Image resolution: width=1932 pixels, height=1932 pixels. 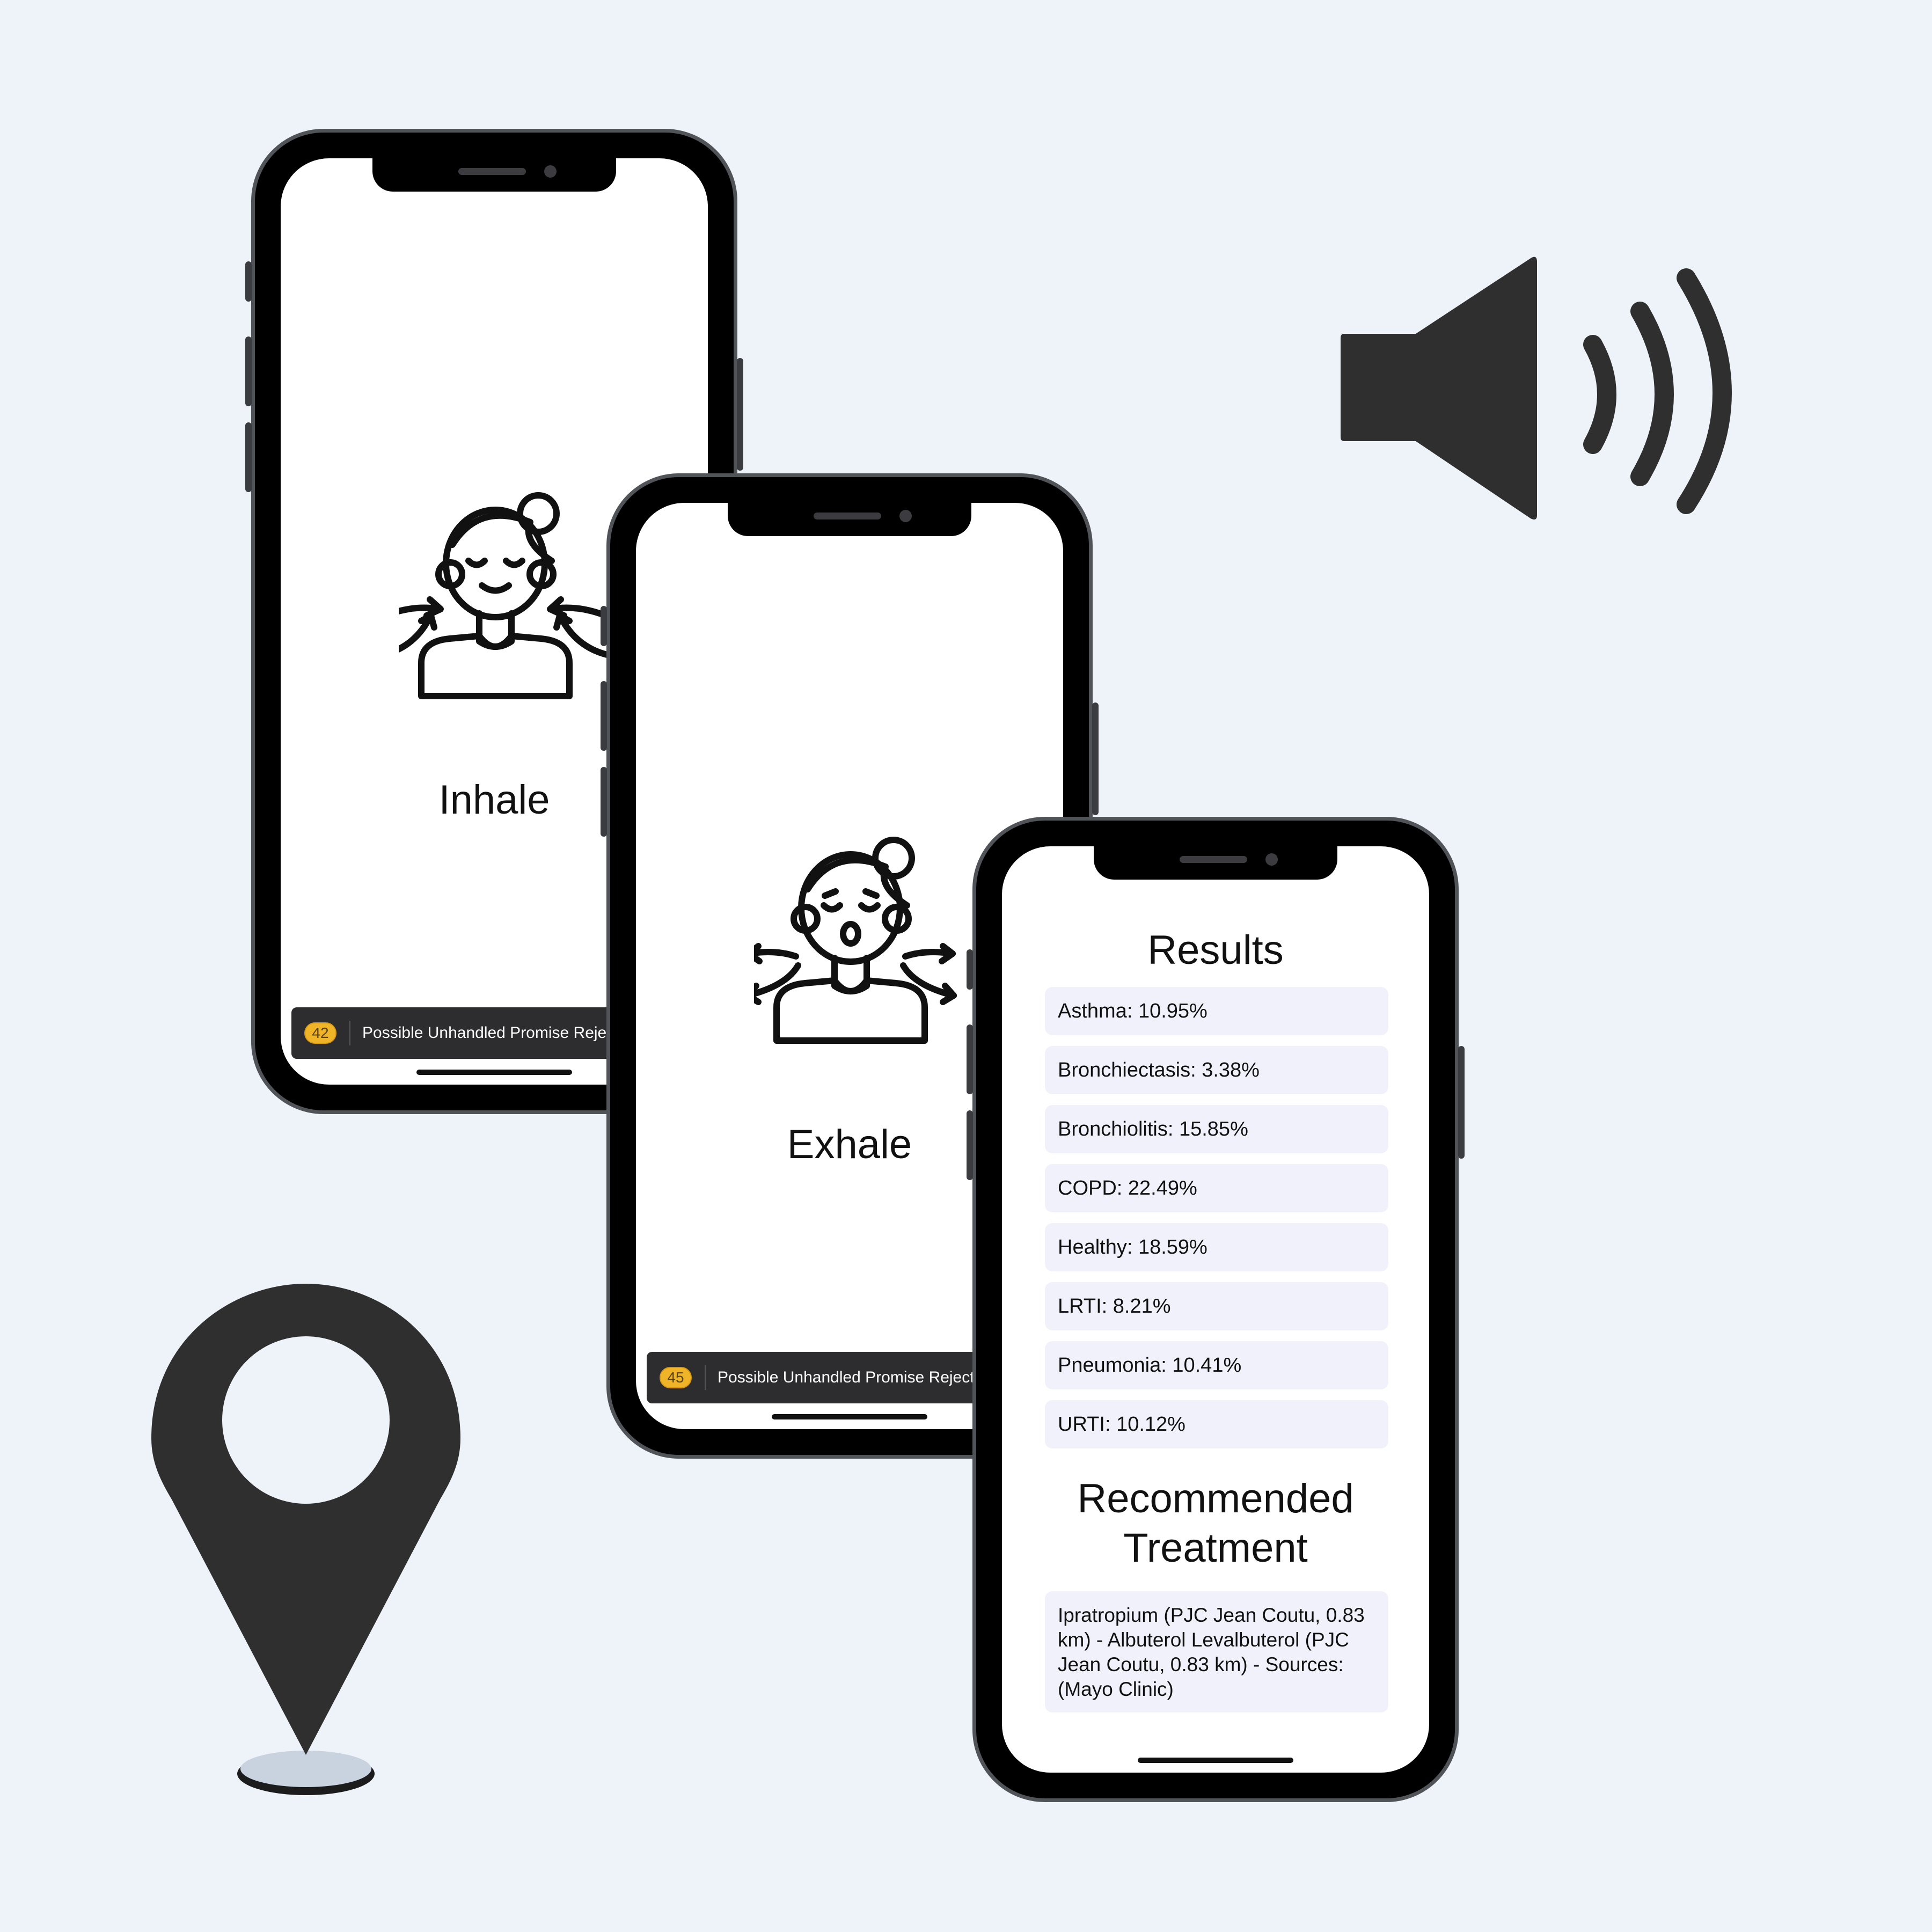 I want to click on result-item-bronchiectasis: Bronchiectasis: 3.38%, so click(x=1216, y=1070).